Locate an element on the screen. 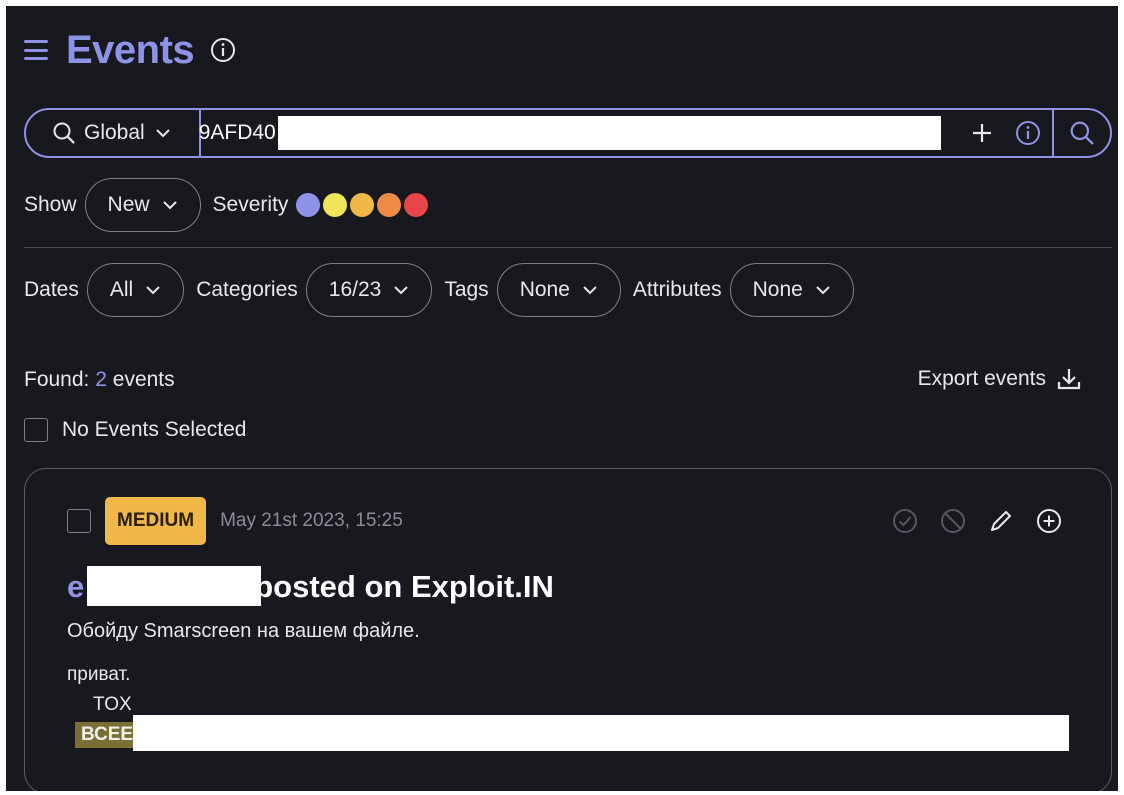 This screenshot has width=1124, height=795. page-title: Events is located at coordinates (130, 49).